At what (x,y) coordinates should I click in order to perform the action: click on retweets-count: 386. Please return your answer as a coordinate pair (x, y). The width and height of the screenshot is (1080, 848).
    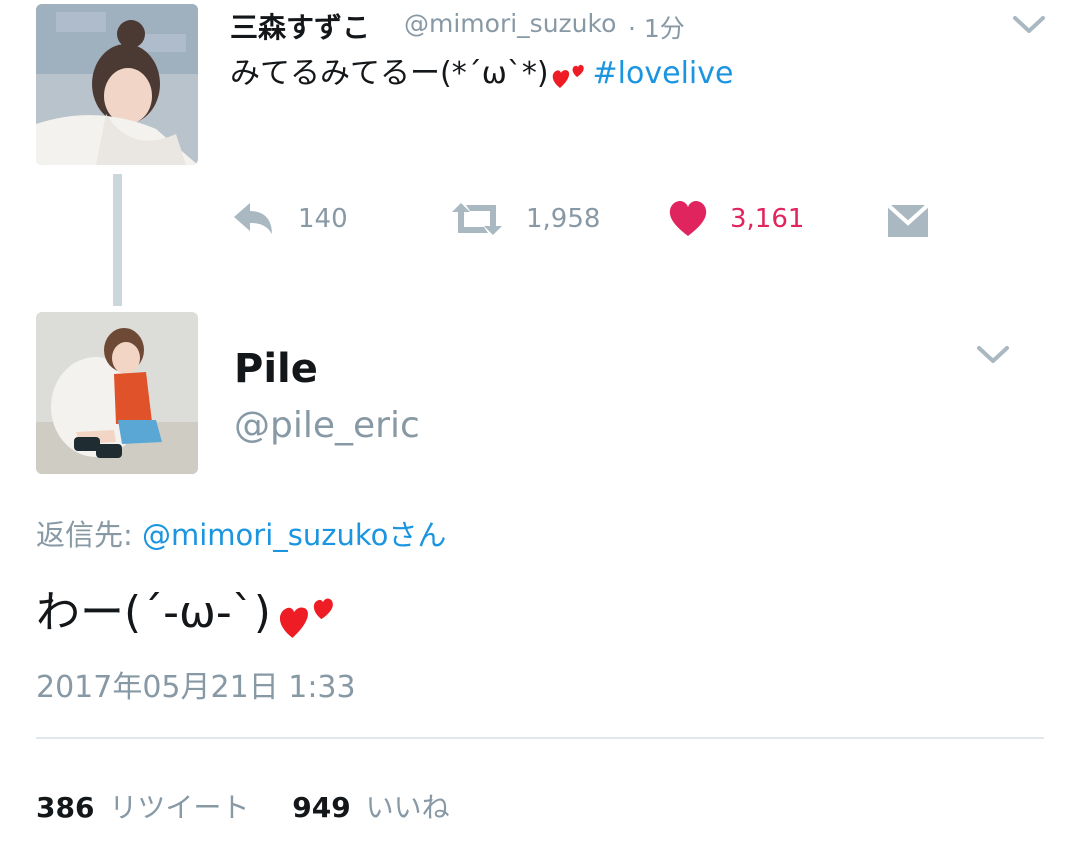
    Looking at the image, I should click on (65, 807).